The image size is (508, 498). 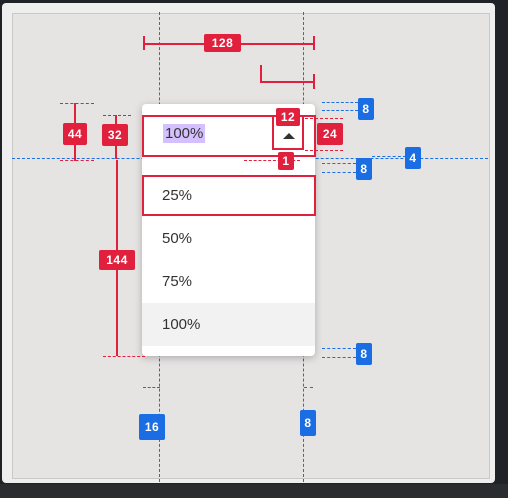 I want to click on dropdown-option-50: 50%, so click(x=228, y=238).